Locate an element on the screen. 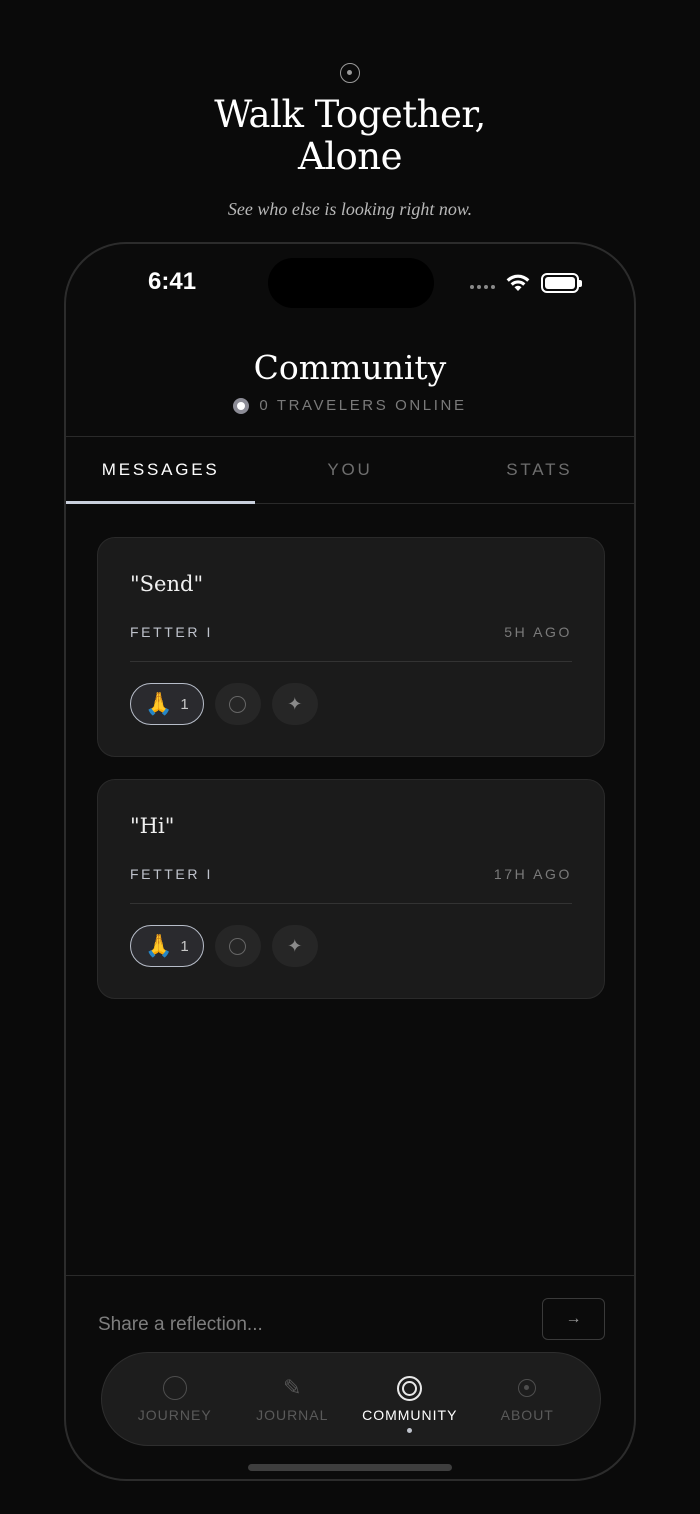  status-time: 6:41 is located at coordinates (172, 281).